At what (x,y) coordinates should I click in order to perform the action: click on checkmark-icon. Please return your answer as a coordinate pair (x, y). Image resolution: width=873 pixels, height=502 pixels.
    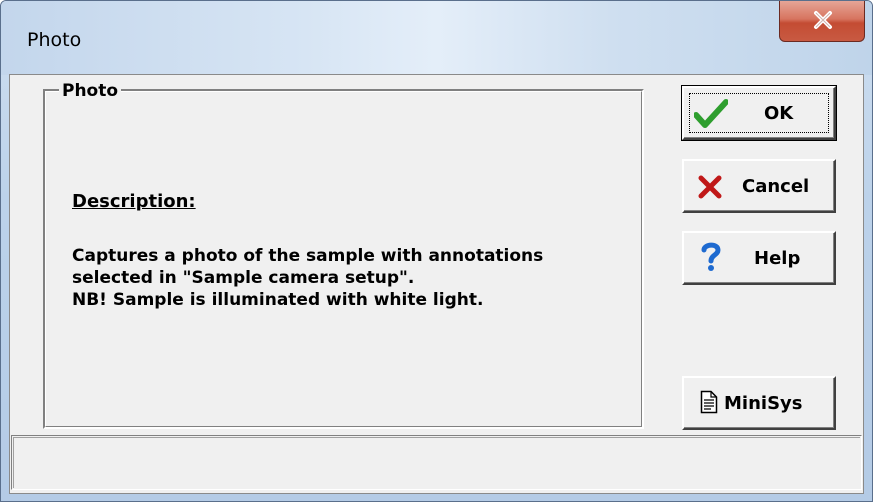
    Looking at the image, I should click on (711, 113).